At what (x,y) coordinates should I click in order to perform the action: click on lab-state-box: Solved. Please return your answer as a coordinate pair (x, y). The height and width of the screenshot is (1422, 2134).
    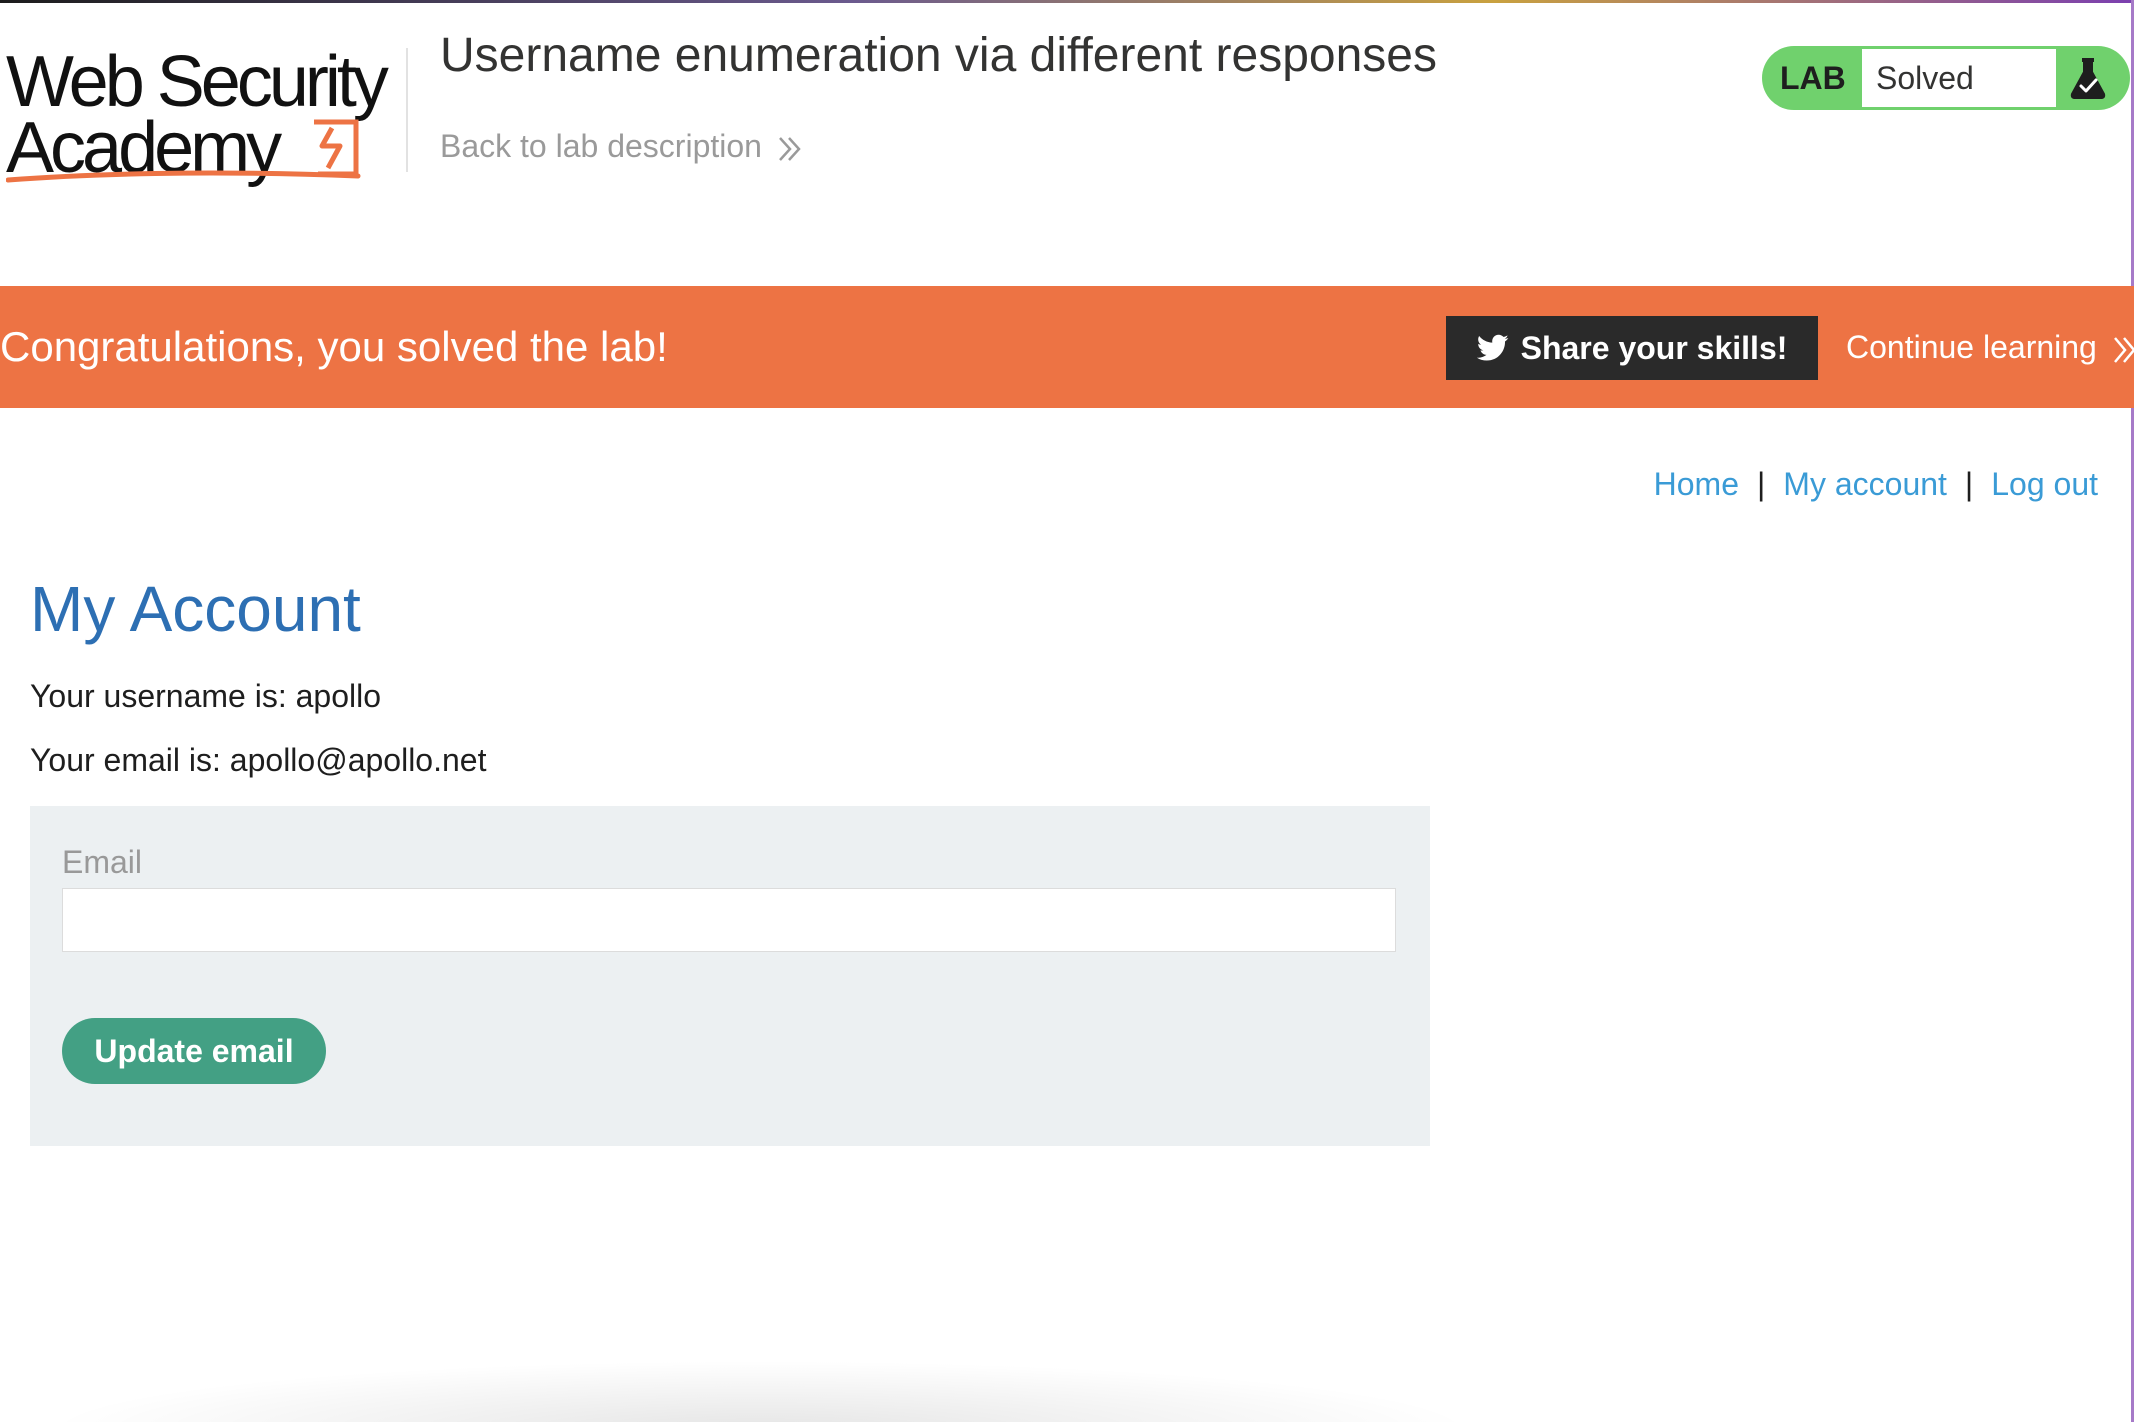
    Looking at the image, I should click on (1959, 78).